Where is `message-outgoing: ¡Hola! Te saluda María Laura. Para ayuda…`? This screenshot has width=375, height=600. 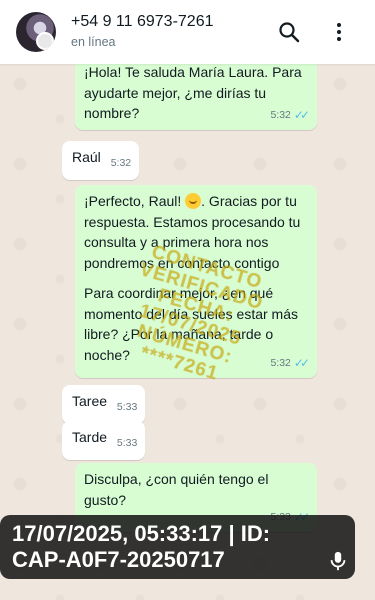
message-outgoing: ¡Hola! Te saluda María Laura. Para ayuda… is located at coordinates (196, 97).